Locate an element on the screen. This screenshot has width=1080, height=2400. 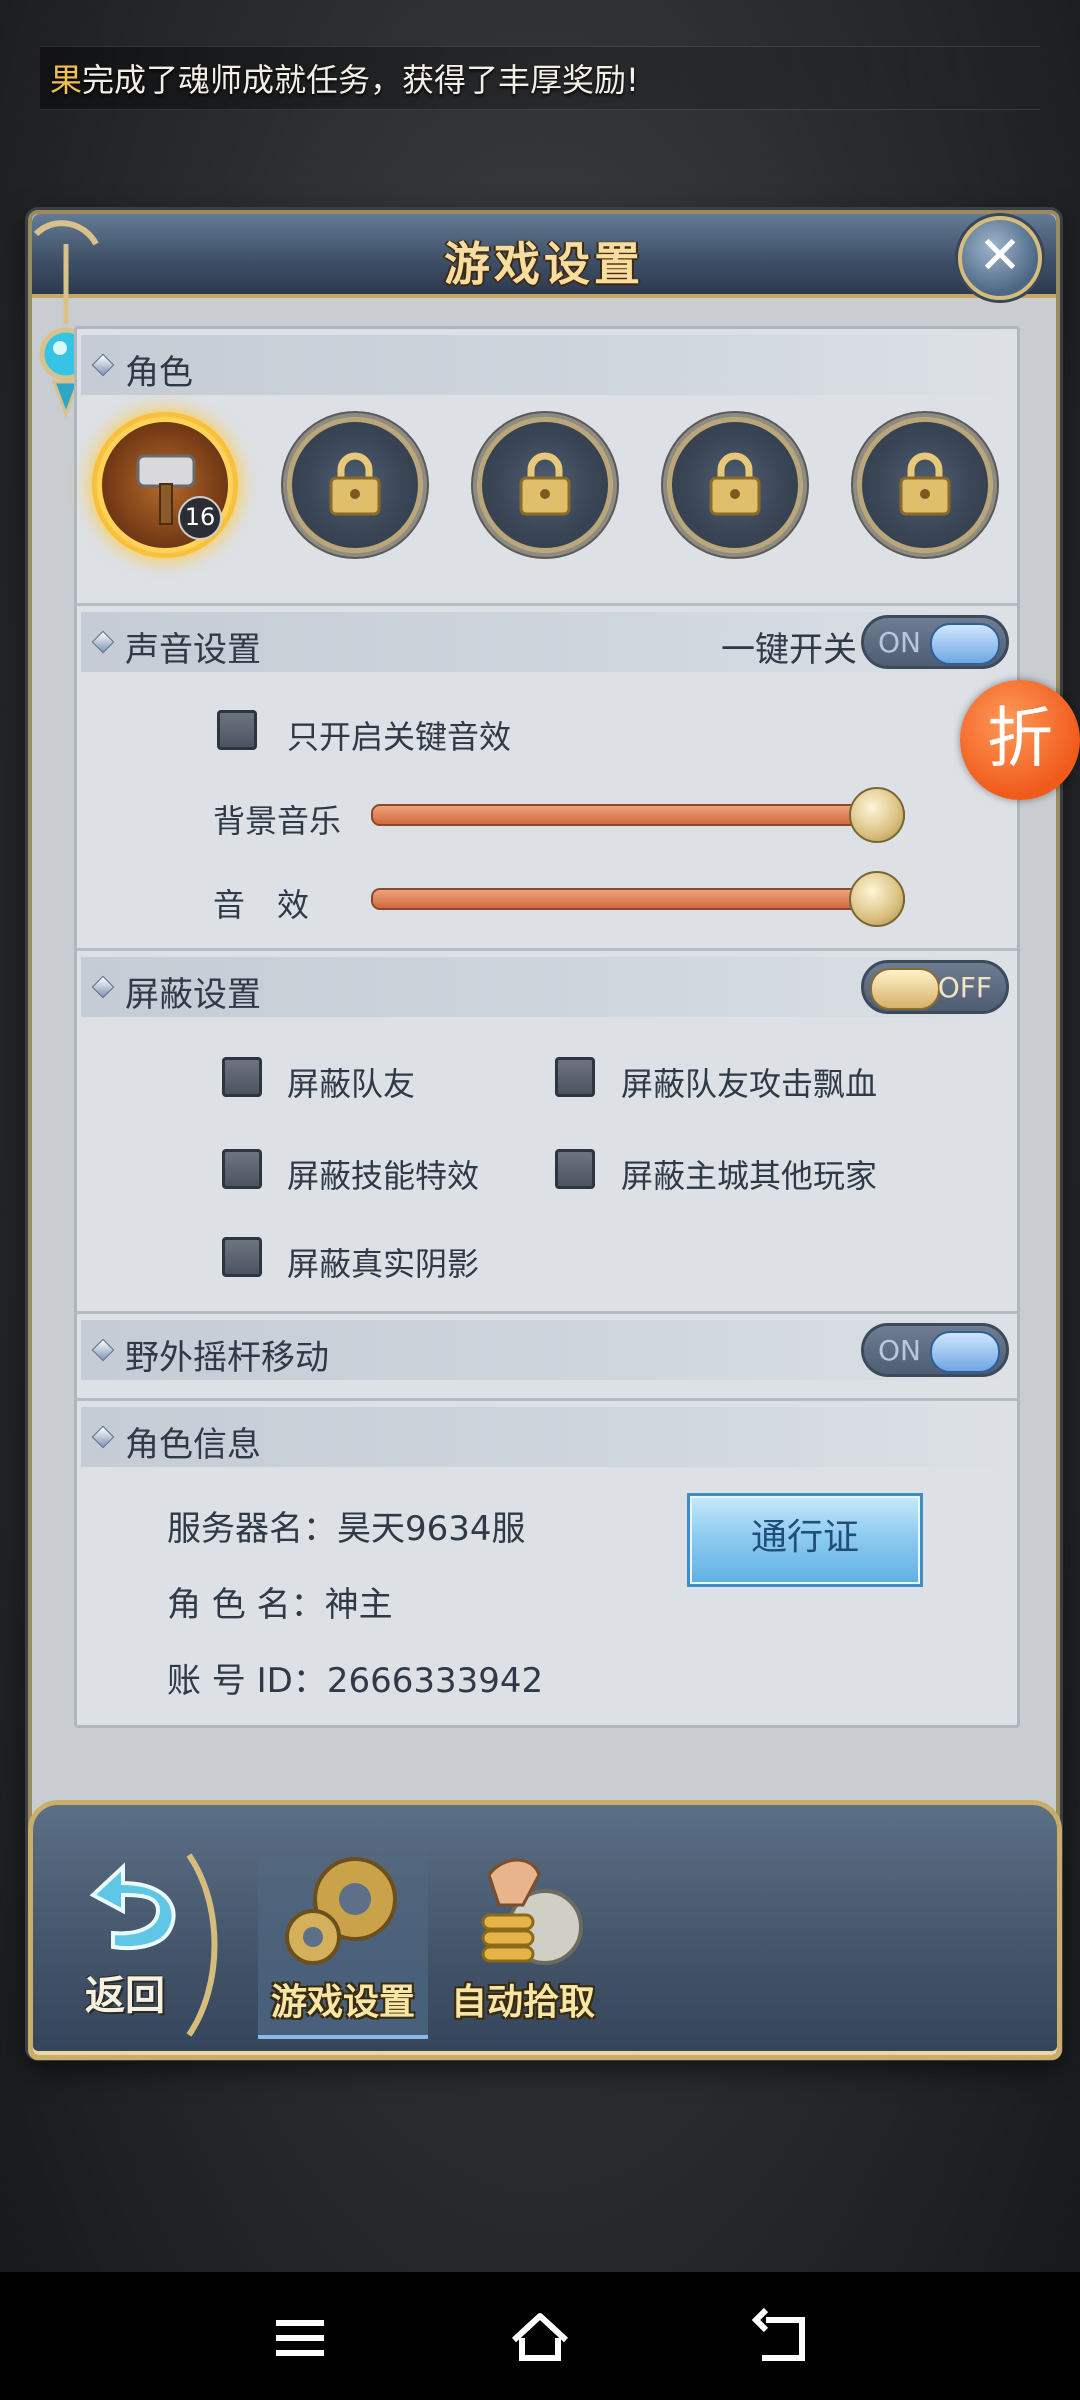
back-nav-icon is located at coordinates (780, 2338).